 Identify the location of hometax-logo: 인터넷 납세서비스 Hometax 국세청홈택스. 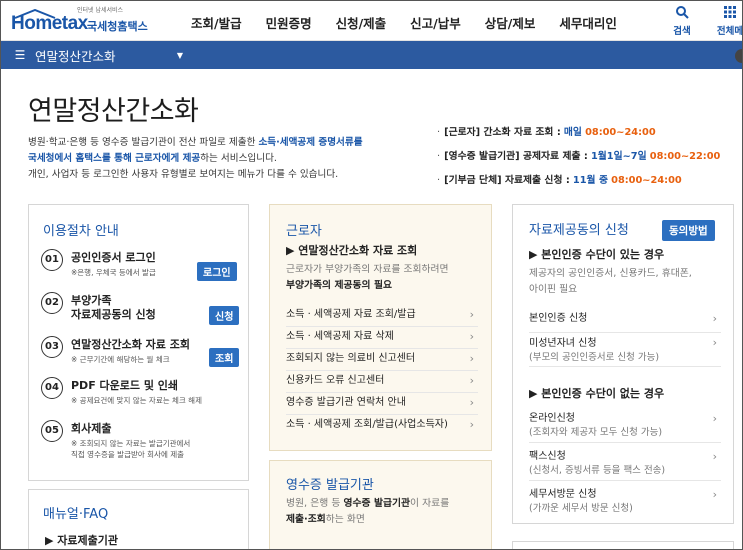
(86, 21).